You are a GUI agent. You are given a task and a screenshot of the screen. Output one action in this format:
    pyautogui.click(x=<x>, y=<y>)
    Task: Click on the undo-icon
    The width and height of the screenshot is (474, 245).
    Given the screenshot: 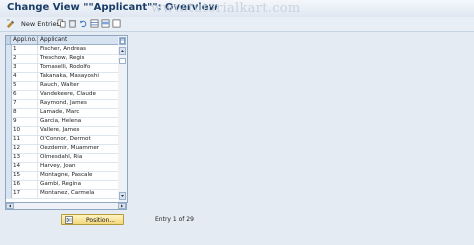 What is the action you would take?
    pyautogui.click(x=83, y=24)
    